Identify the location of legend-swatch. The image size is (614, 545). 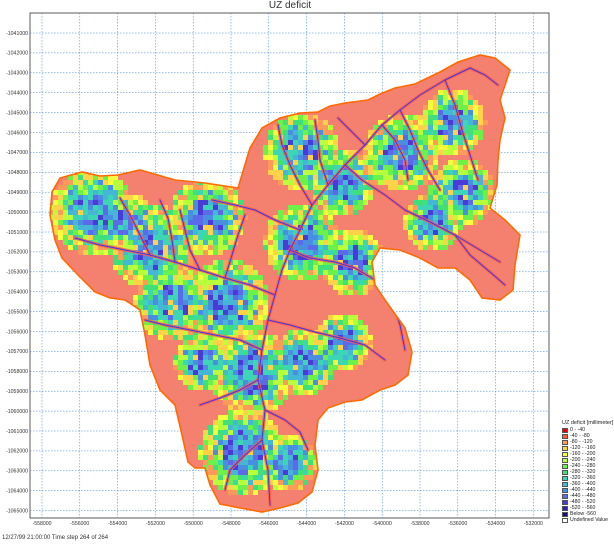
(565, 514).